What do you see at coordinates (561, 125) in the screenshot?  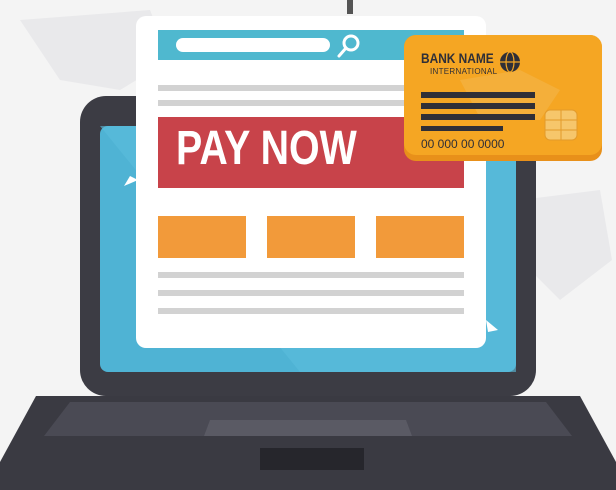 I see `card-chip-icon` at bounding box center [561, 125].